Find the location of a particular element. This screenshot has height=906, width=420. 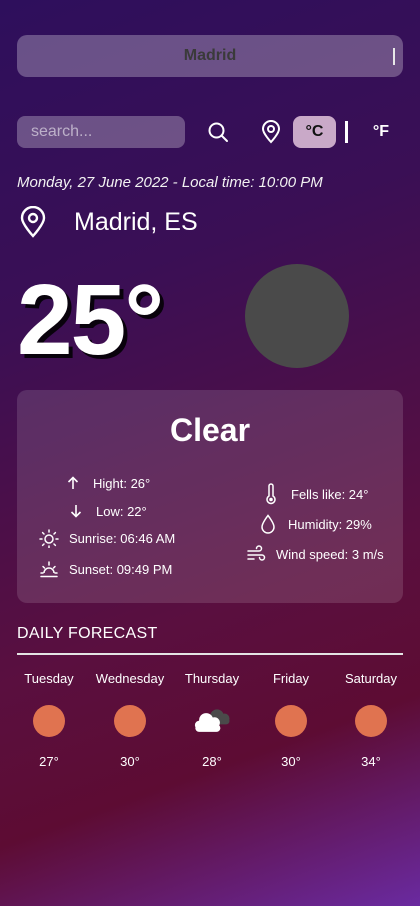

forecast-divider is located at coordinates (210, 654).